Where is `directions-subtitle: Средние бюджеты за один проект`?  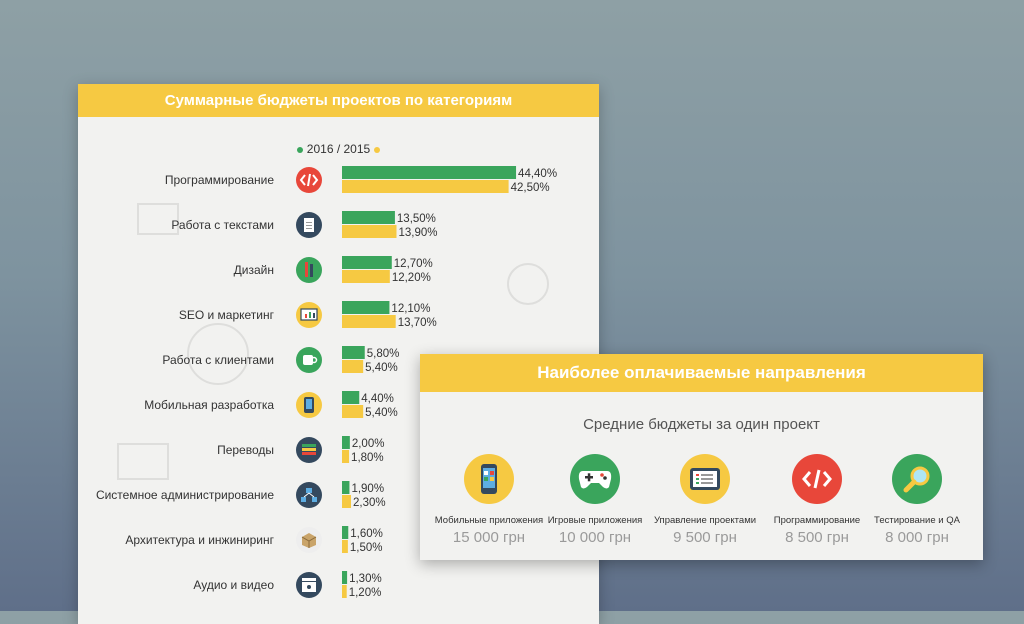 directions-subtitle: Средние бюджеты за один проект is located at coordinates (701, 424).